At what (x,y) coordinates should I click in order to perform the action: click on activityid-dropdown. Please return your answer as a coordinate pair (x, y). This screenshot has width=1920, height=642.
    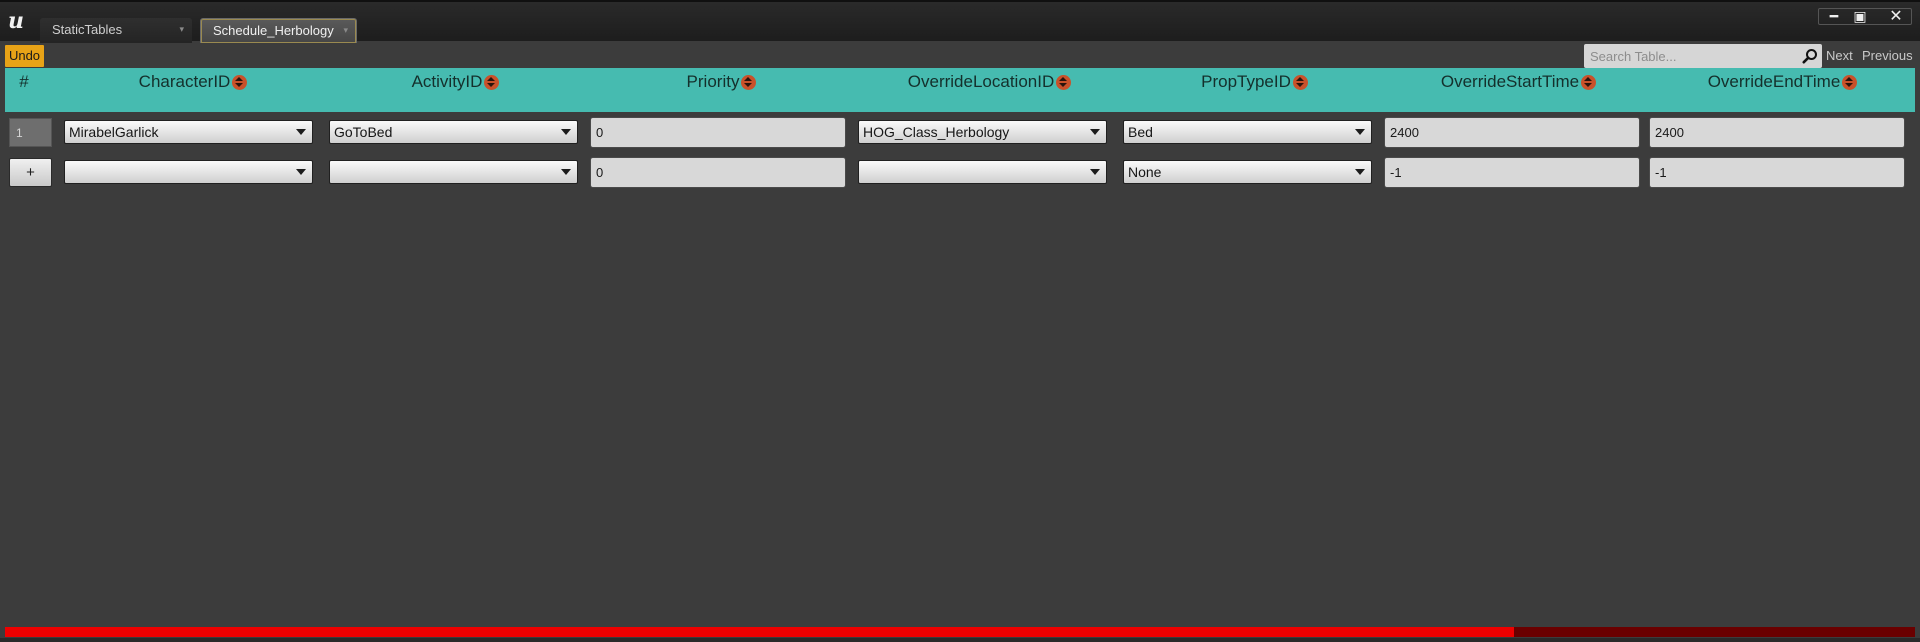
    Looking at the image, I should click on (453, 172).